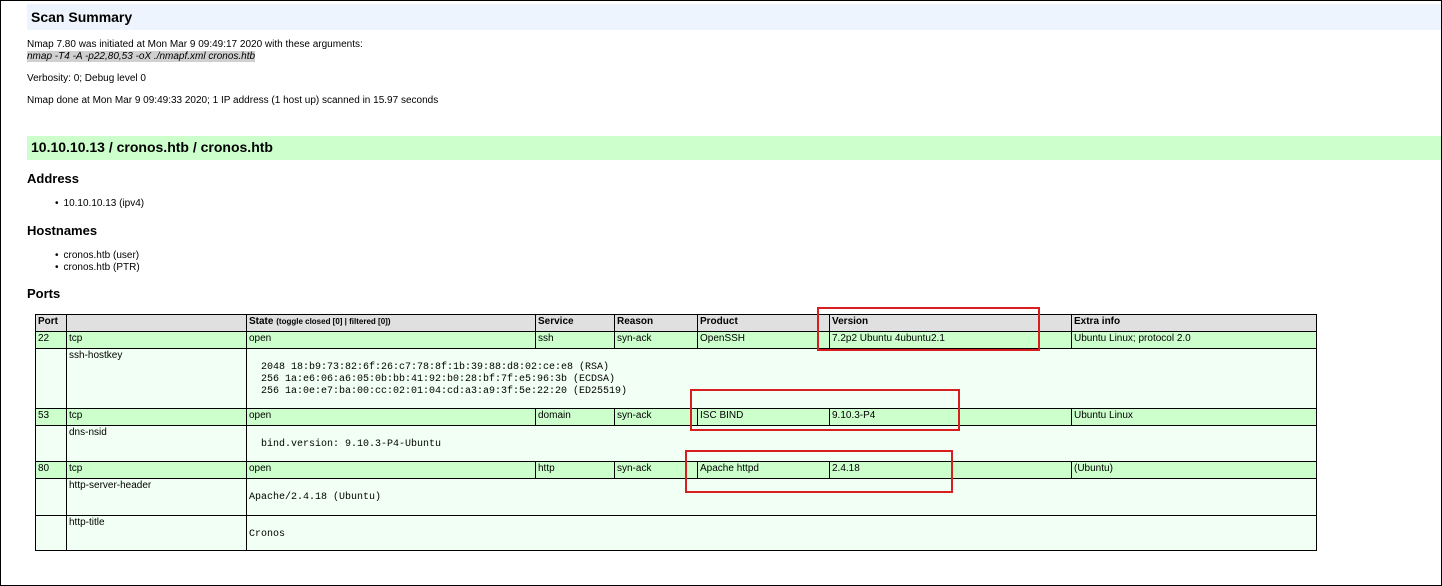 Image resolution: width=1442 pixels, height=586 pixels. I want to click on col-state: State (toggle closed [0] | filtered [0]), so click(391, 323).